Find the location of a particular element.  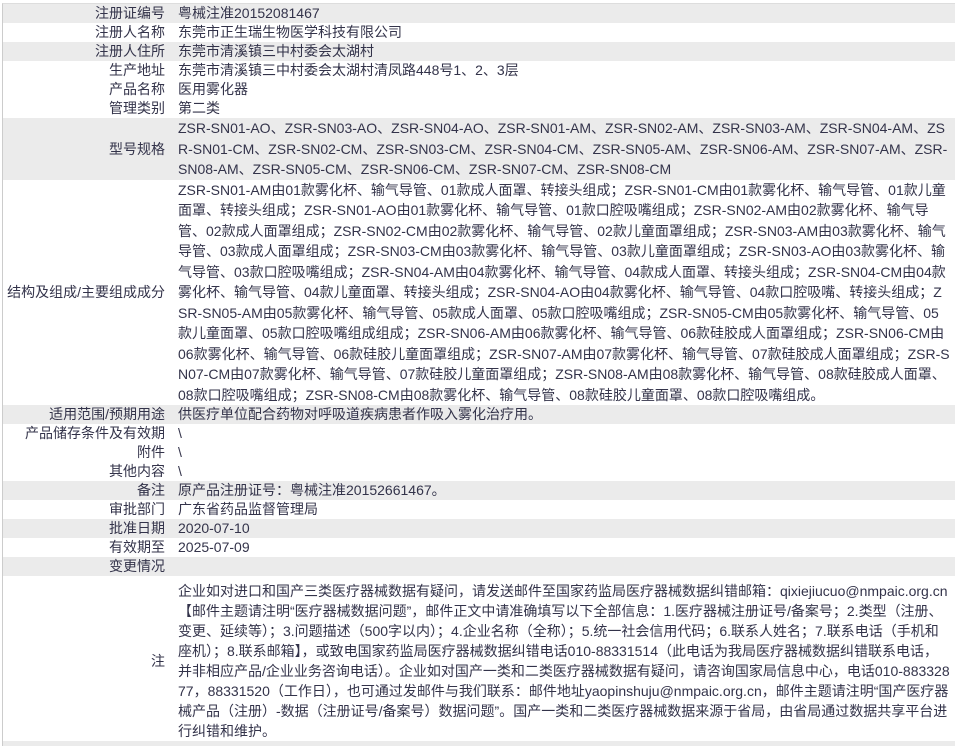

table-row: 注册证编号 粤械注准20152081467 is located at coordinates (479, 13).